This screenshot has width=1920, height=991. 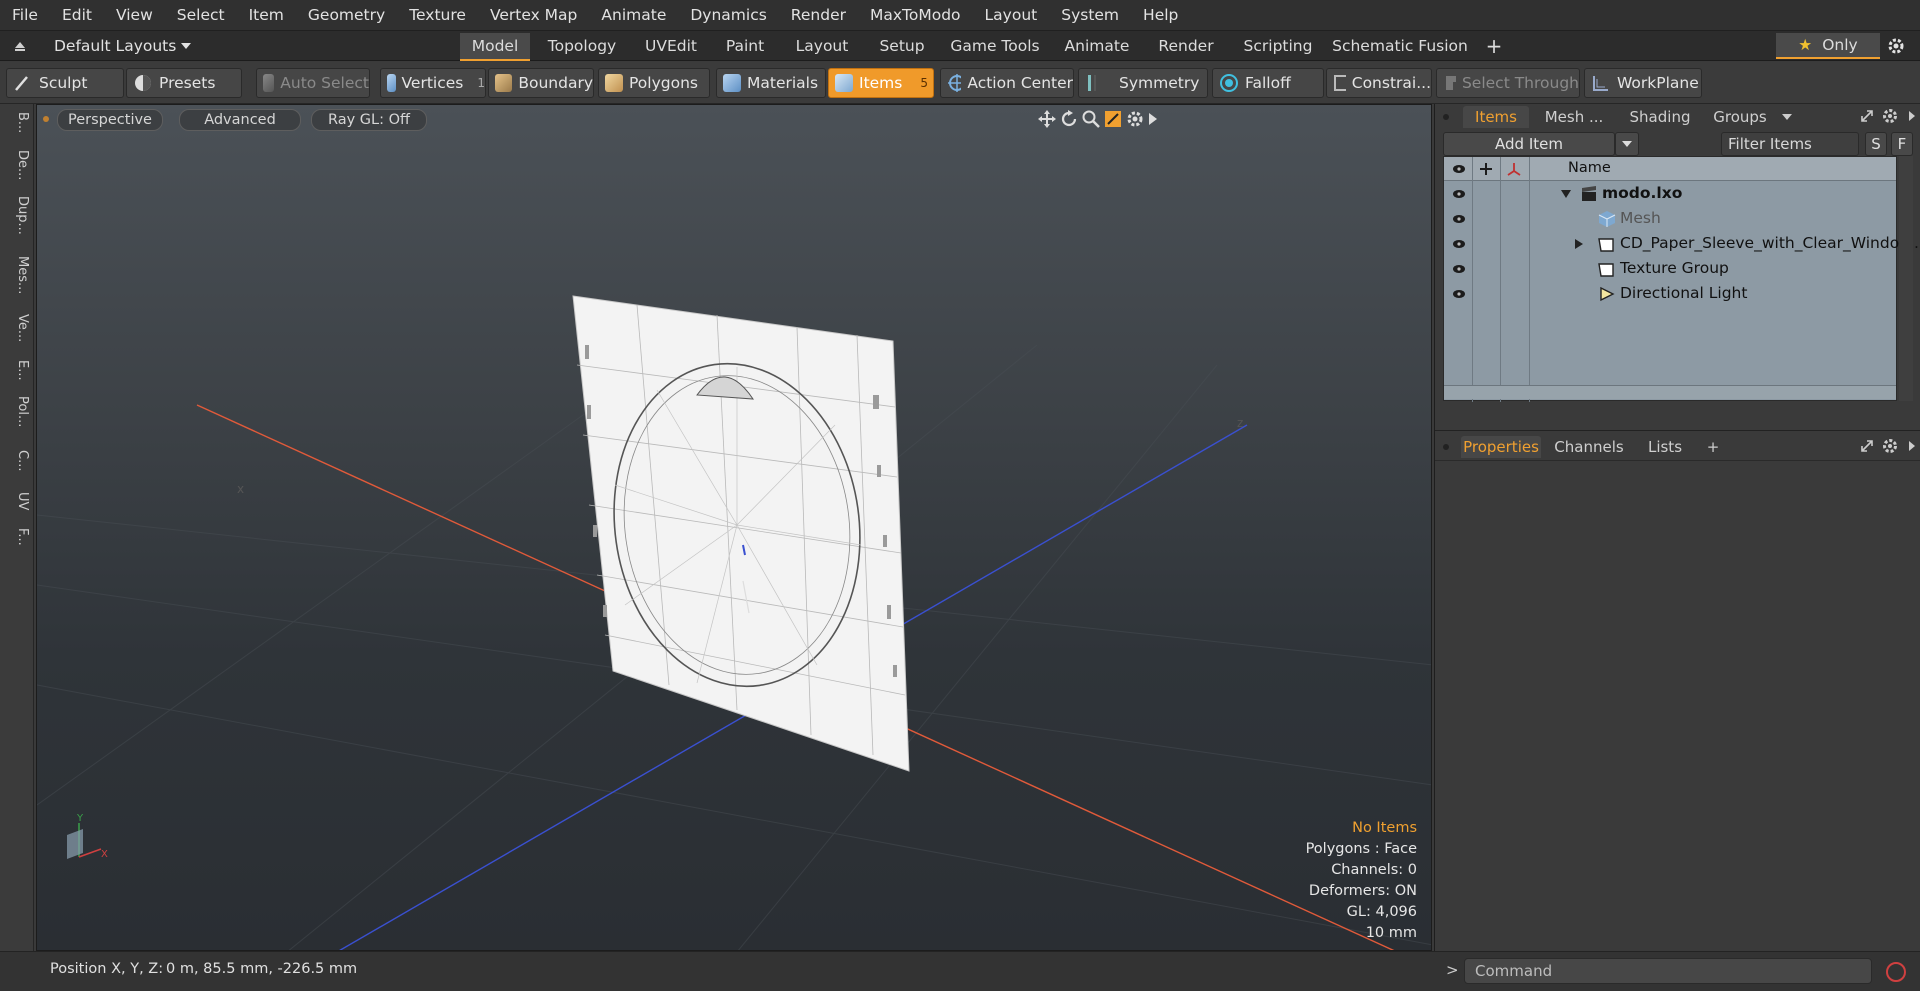 I want to click on command-input: Command, so click(x=1668, y=971).